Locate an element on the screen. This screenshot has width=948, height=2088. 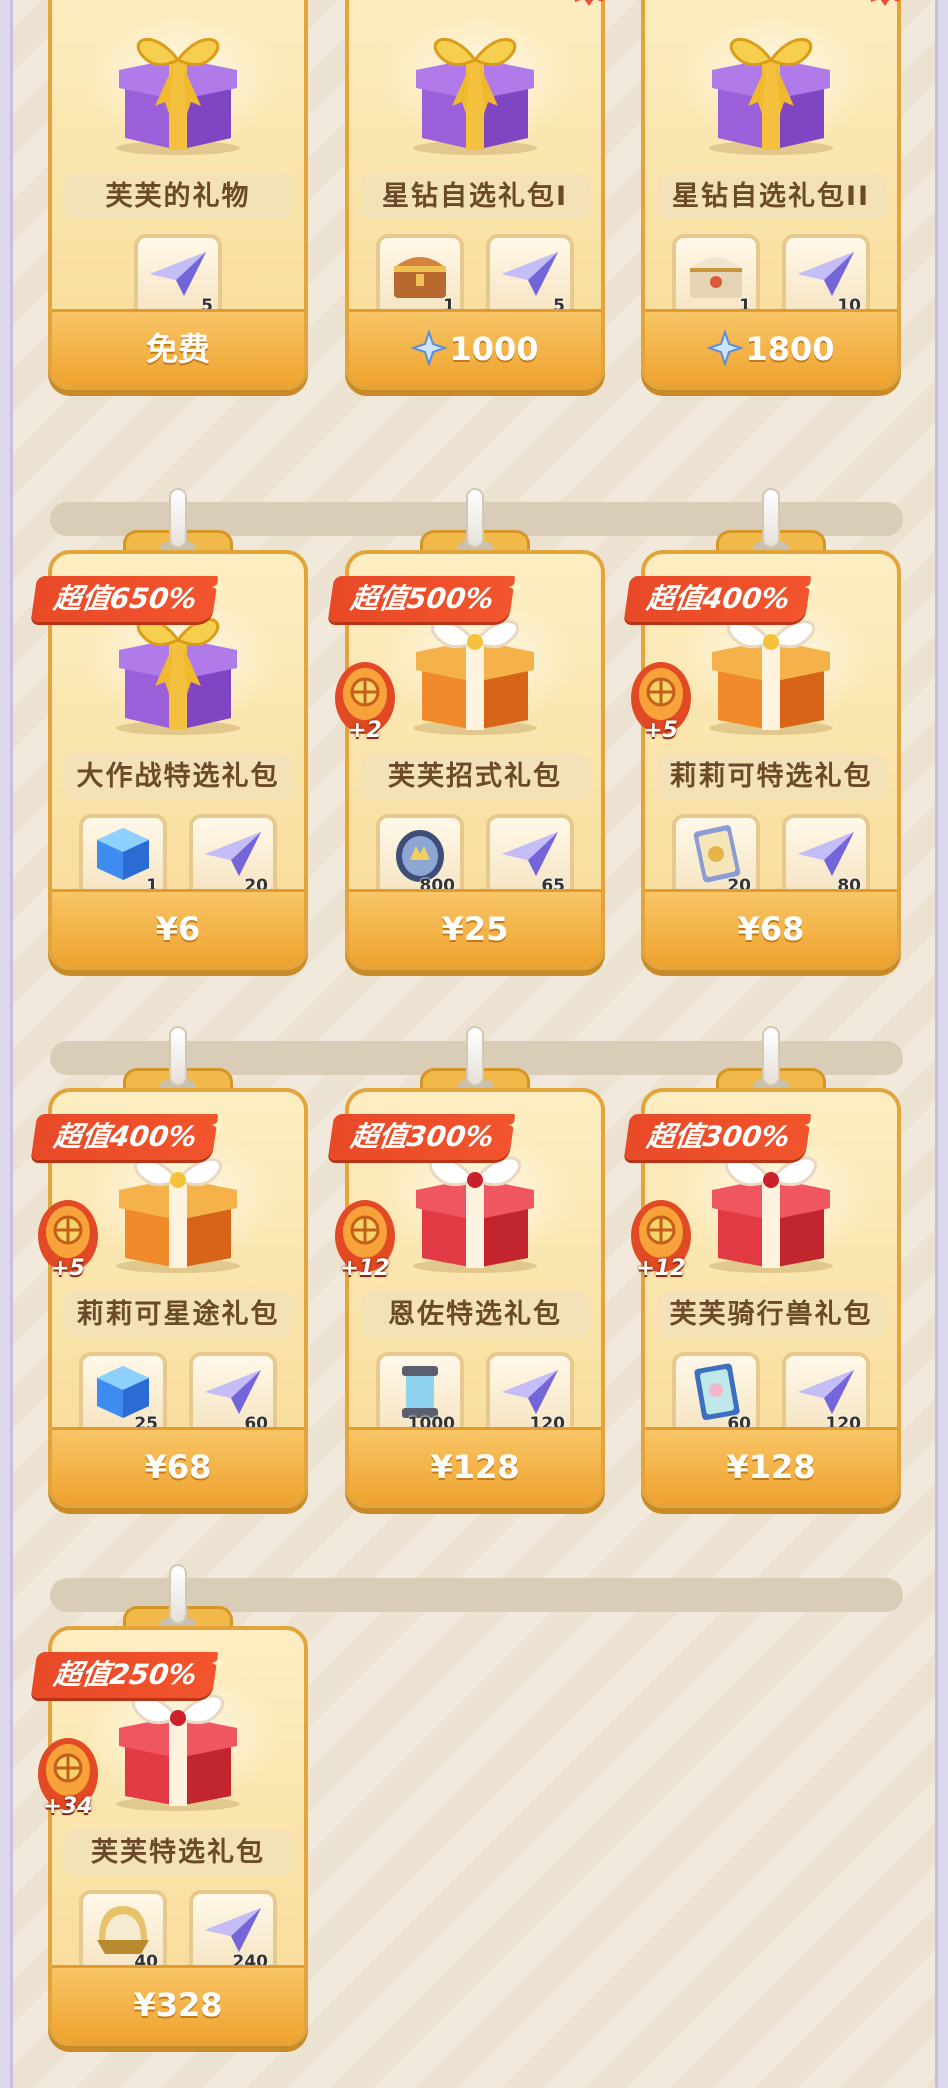
pack-name: 星钻自选礼包I is located at coordinates (475, 197).